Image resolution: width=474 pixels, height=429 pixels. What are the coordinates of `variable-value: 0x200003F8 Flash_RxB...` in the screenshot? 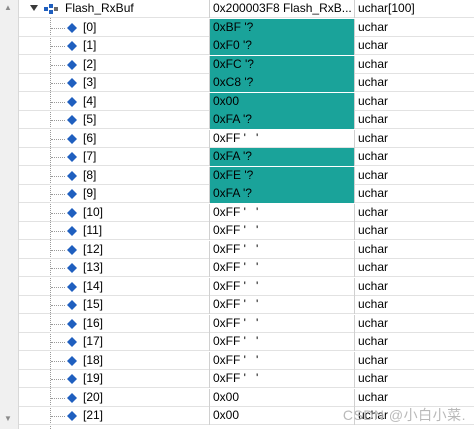 It's located at (282, 9).